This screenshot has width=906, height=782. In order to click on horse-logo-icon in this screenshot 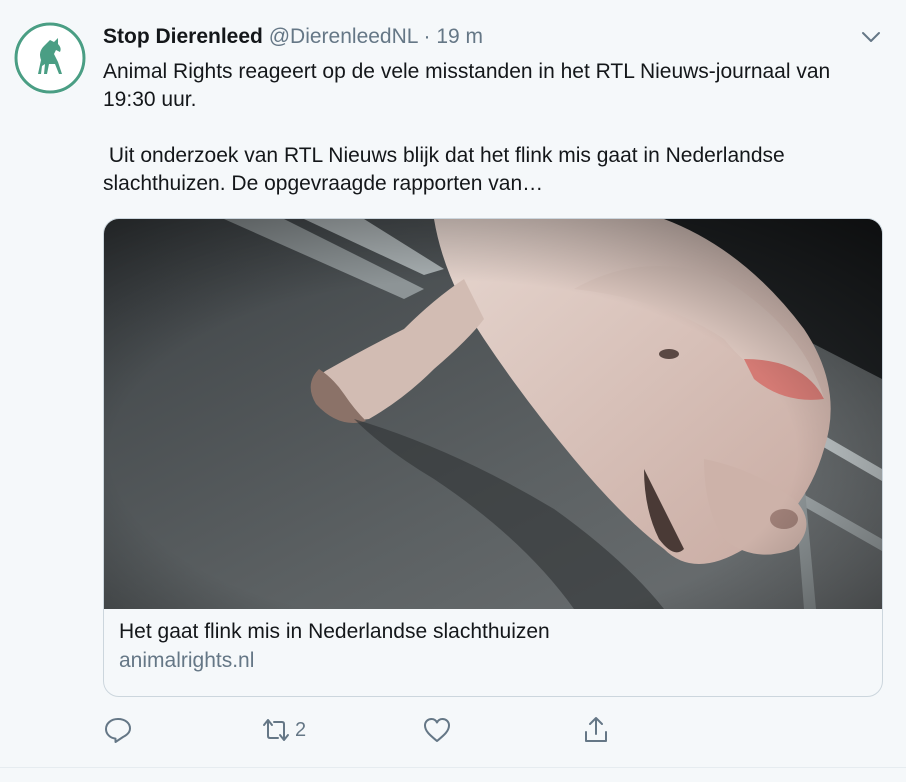, I will do `click(50, 58)`.